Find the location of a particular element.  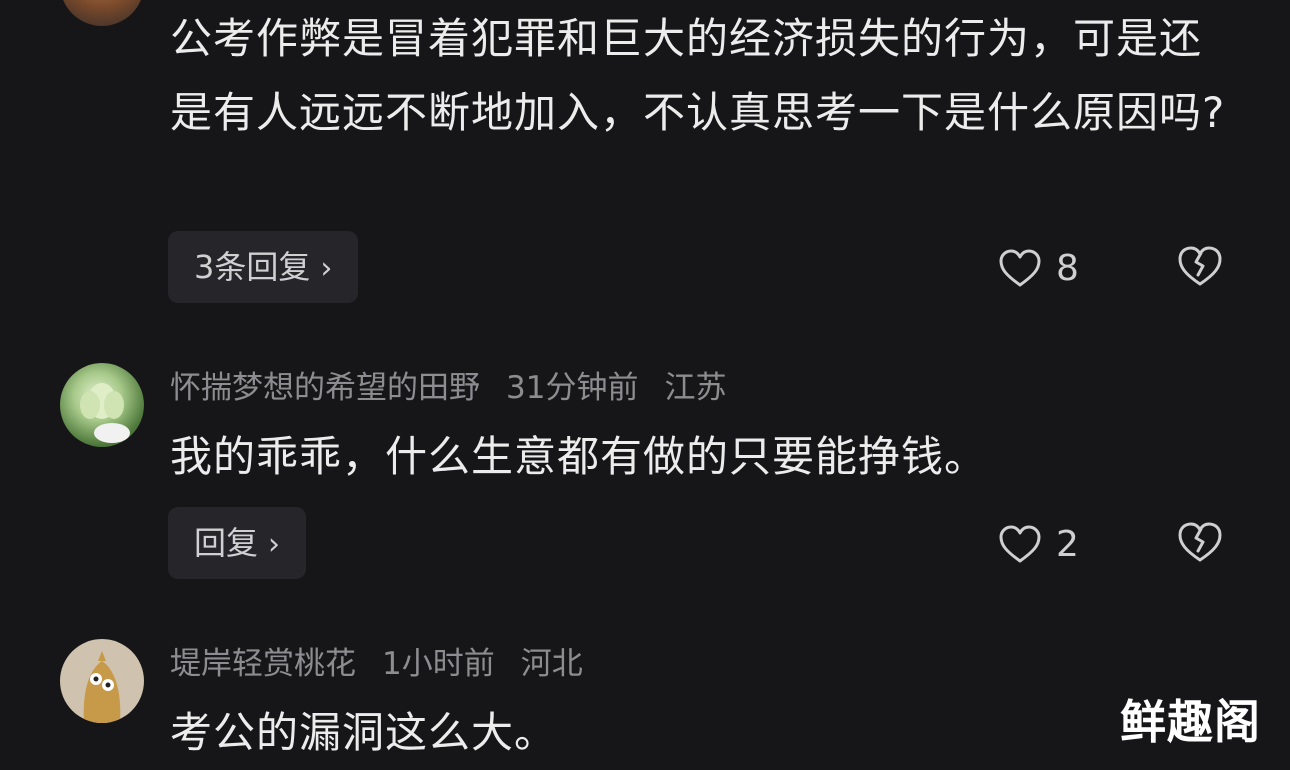

location: 江苏 is located at coordinates (695, 388).